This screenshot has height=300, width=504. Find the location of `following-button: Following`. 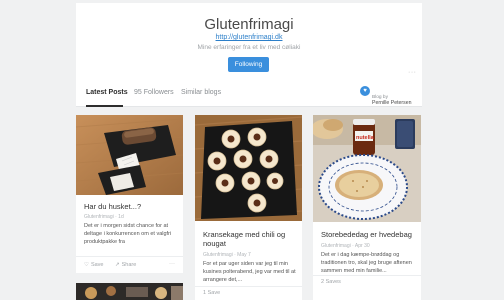

following-button: Following is located at coordinates (248, 64).